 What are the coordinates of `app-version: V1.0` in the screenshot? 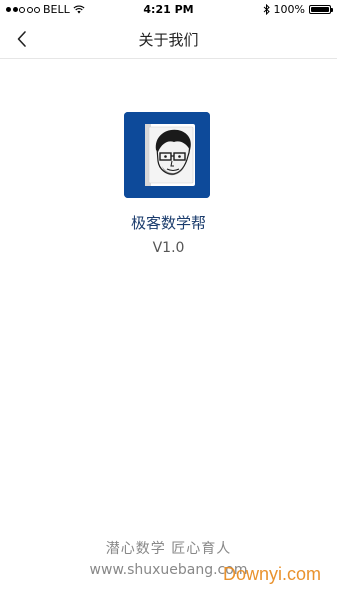 It's located at (168, 248).